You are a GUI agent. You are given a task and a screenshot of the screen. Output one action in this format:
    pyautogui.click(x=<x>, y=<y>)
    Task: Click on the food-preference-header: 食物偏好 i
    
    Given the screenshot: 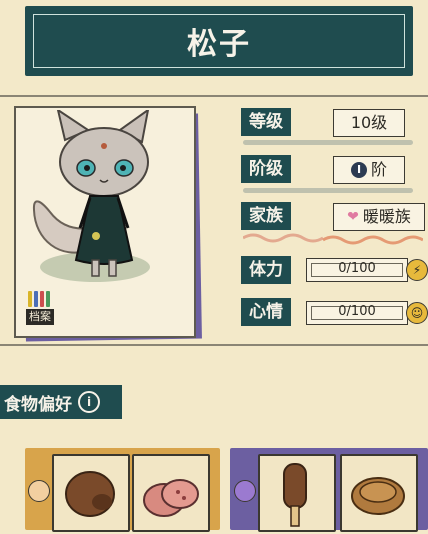 What is the action you would take?
    pyautogui.click(x=61, y=402)
    